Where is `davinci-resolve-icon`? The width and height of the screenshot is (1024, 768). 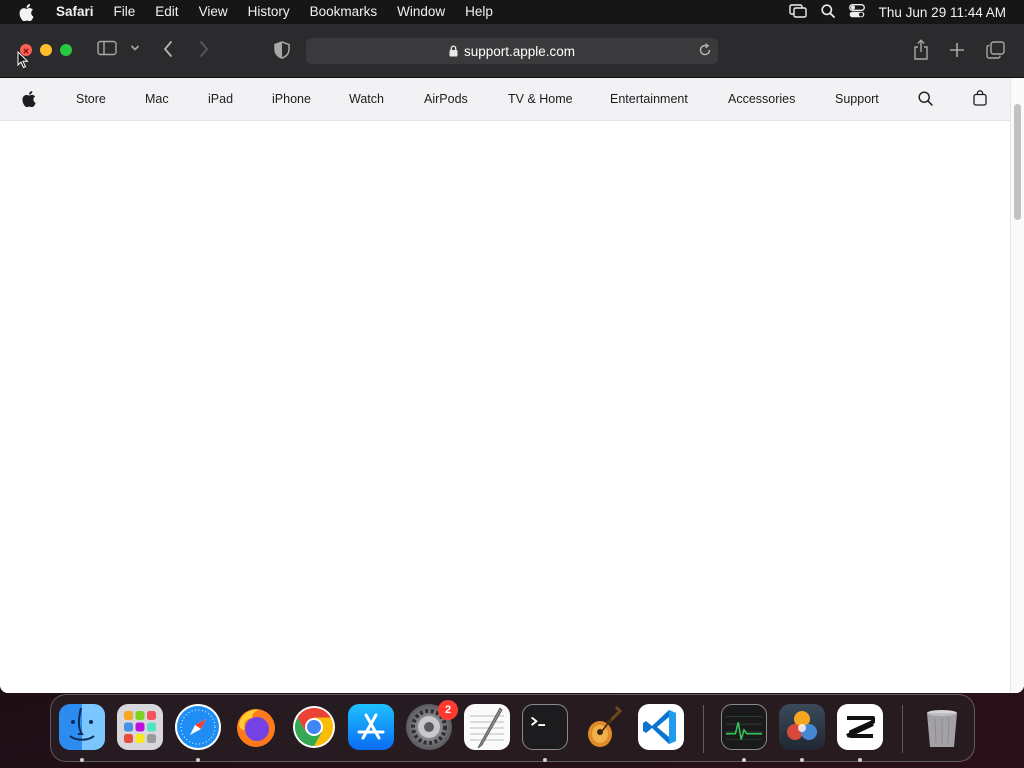
davinci-resolve-icon is located at coordinates (802, 727).